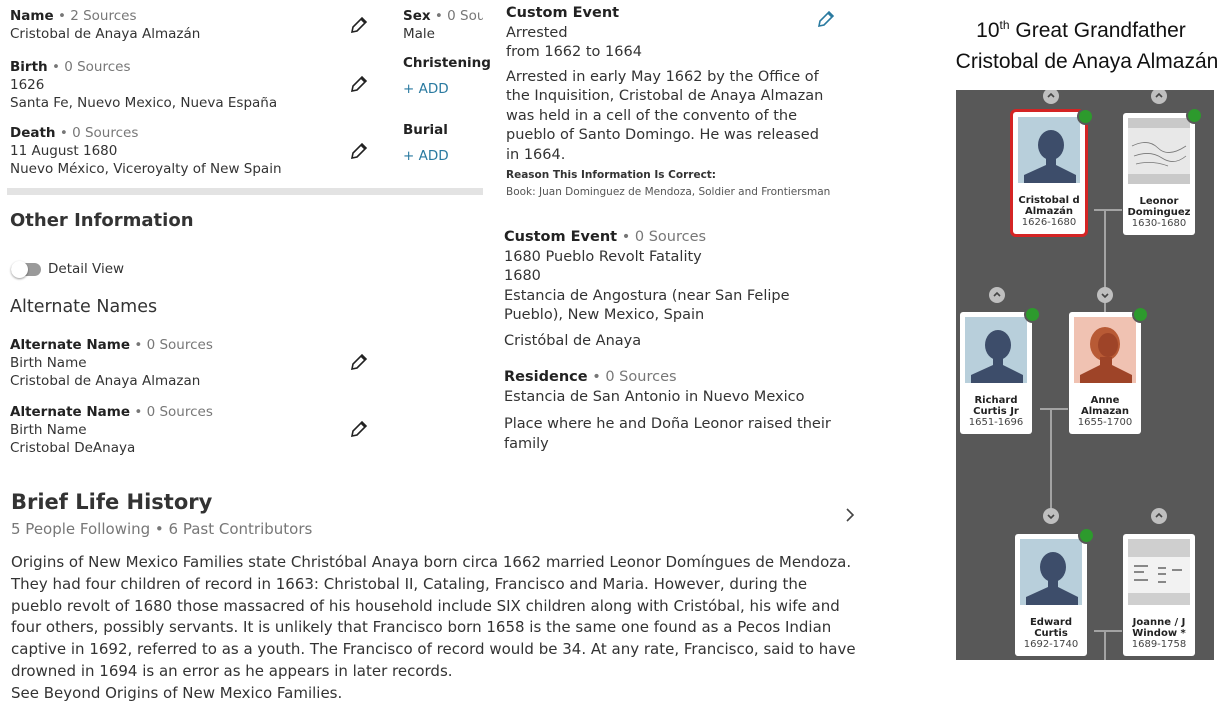 The image size is (1232, 707). What do you see at coordinates (359, 429) in the screenshot?
I see `edit-alt-name-2-pencil-icon` at bounding box center [359, 429].